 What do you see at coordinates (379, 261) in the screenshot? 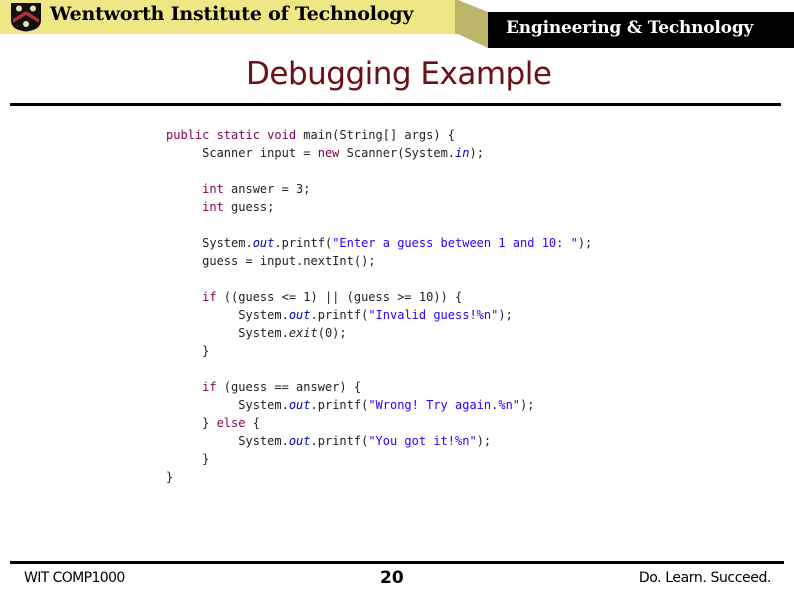
I see `code-line: guess = input.nextInt();` at bounding box center [379, 261].